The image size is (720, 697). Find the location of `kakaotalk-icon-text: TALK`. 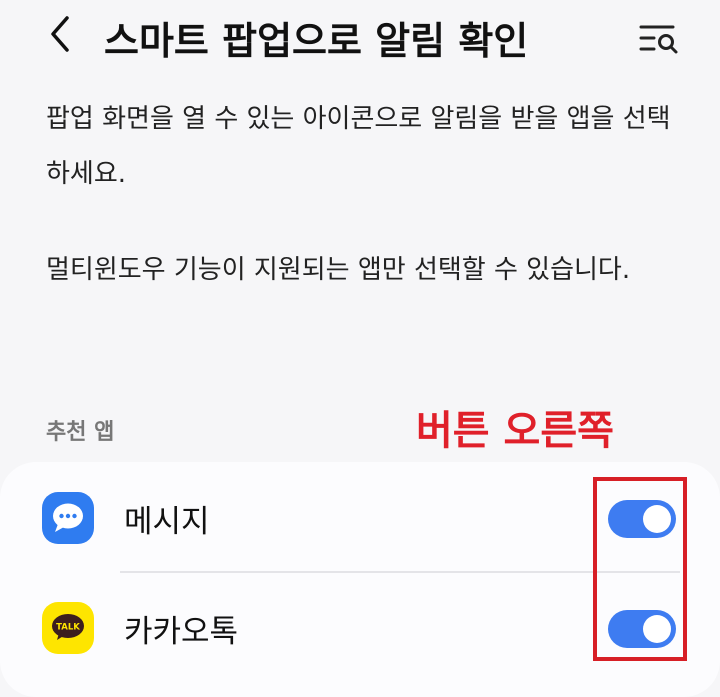

kakaotalk-icon-text: TALK is located at coordinates (68, 628).